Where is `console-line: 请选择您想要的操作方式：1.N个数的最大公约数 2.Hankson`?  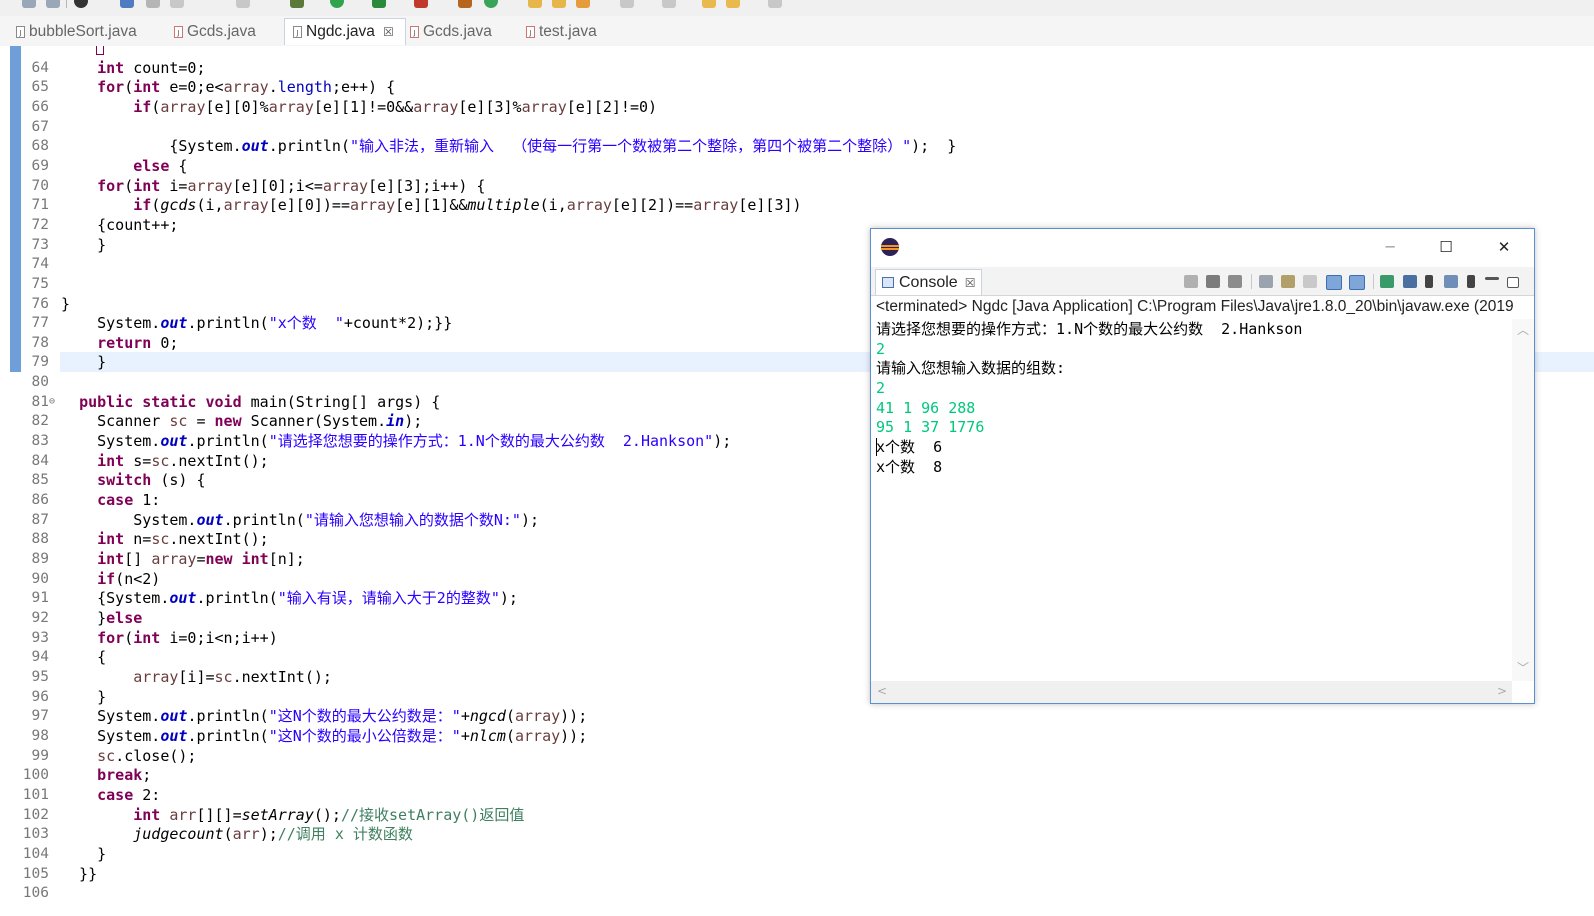 console-line: 请选择您想要的操作方式：1.N个数的最大公约数 2.Hankson is located at coordinates (1089, 329).